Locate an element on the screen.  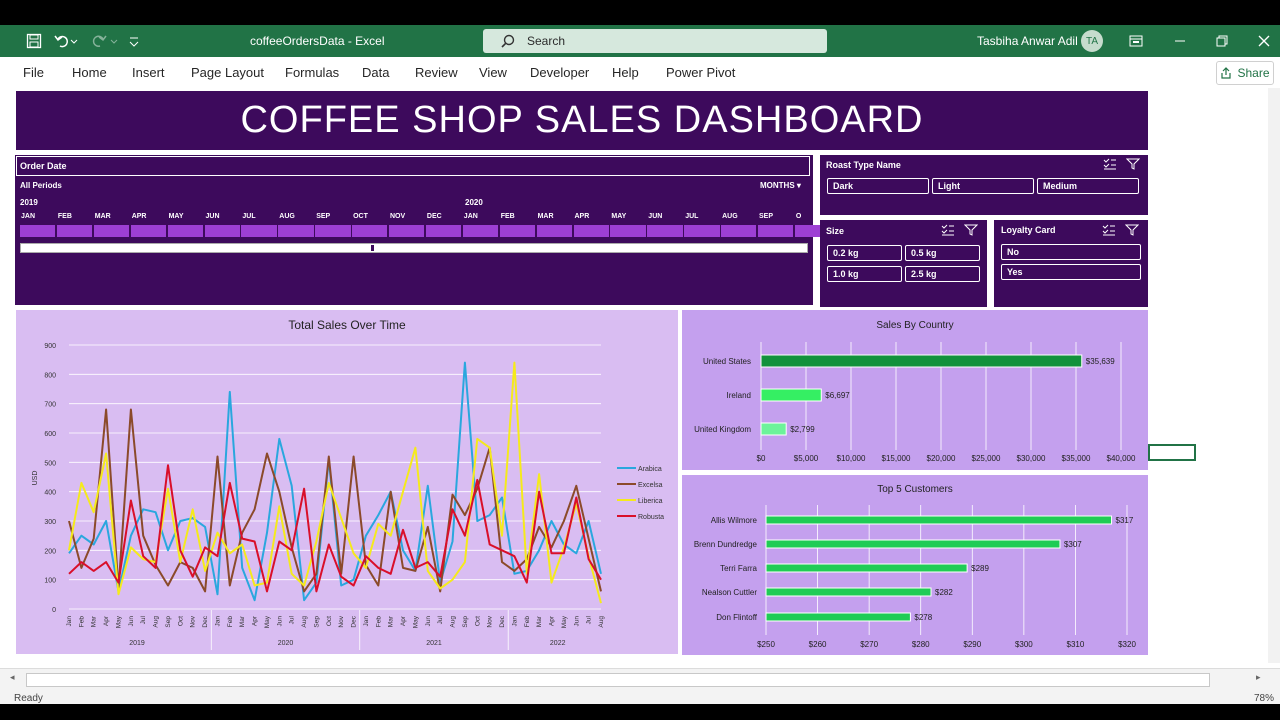
tab-formulas: Formulas is located at coordinates (312, 72).